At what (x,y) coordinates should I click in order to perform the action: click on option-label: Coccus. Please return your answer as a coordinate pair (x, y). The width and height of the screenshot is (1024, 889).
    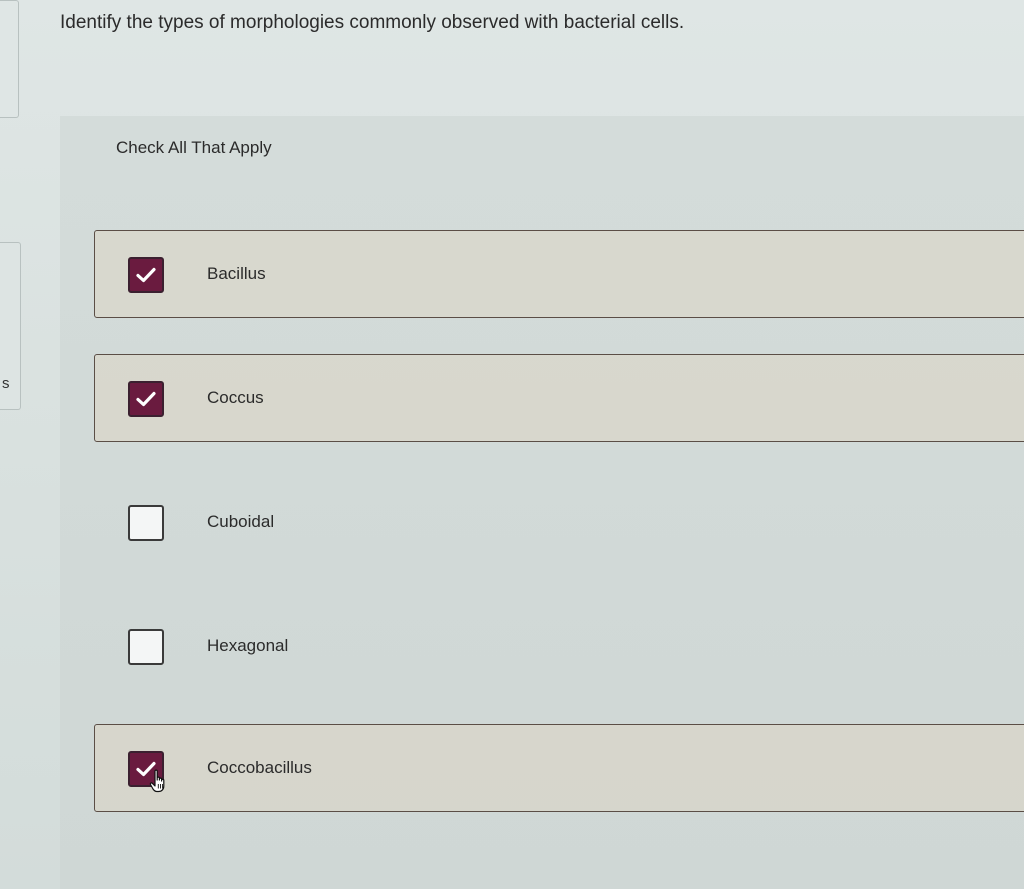
    Looking at the image, I should click on (235, 397).